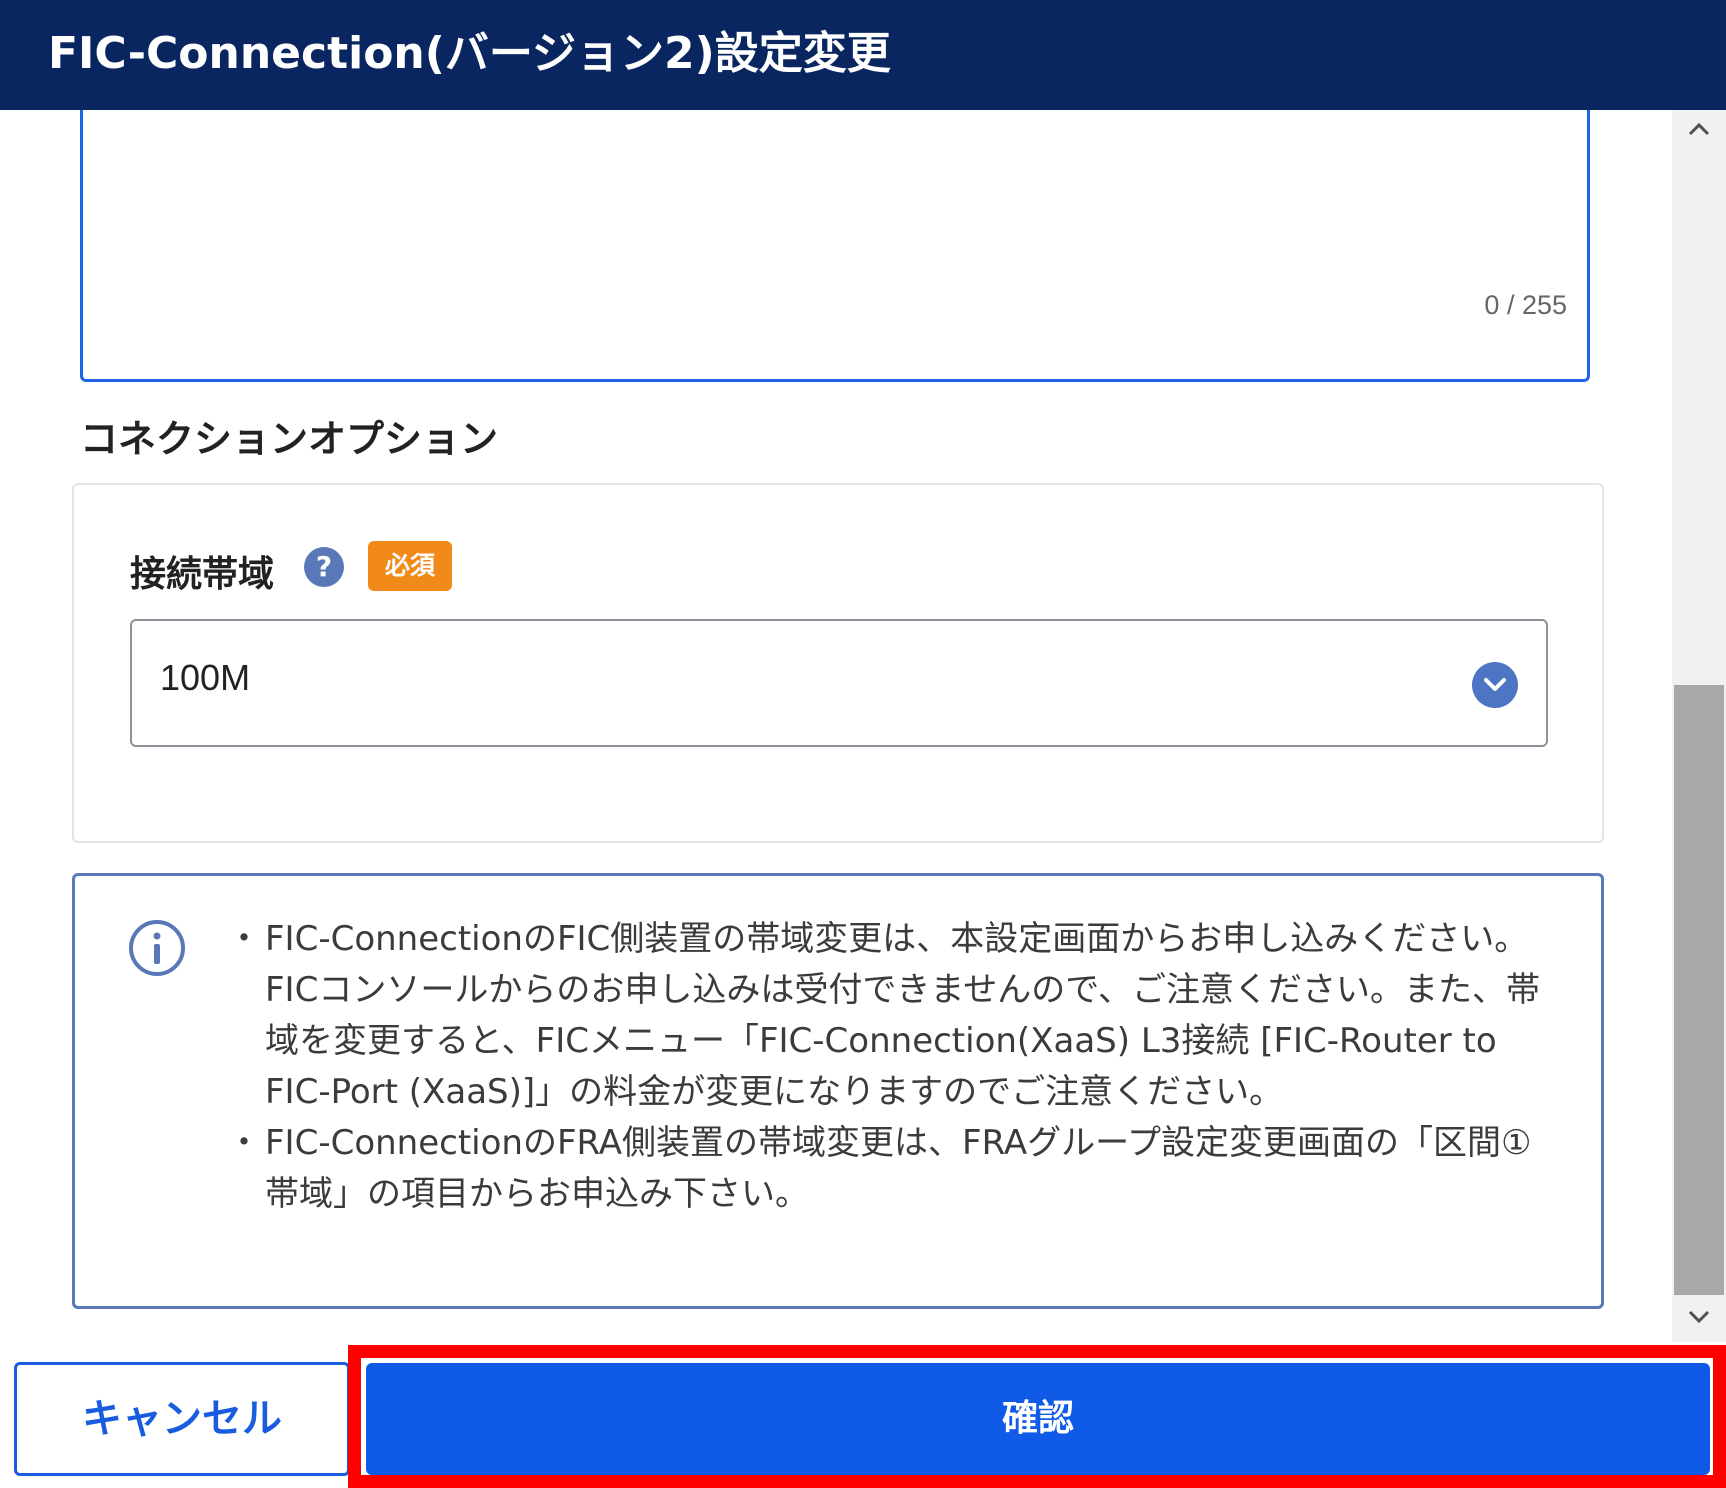 The height and width of the screenshot is (1488, 1726). What do you see at coordinates (1038, 1419) in the screenshot?
I see `confirm-button: 確認` at bounding box center [1038, 1419].